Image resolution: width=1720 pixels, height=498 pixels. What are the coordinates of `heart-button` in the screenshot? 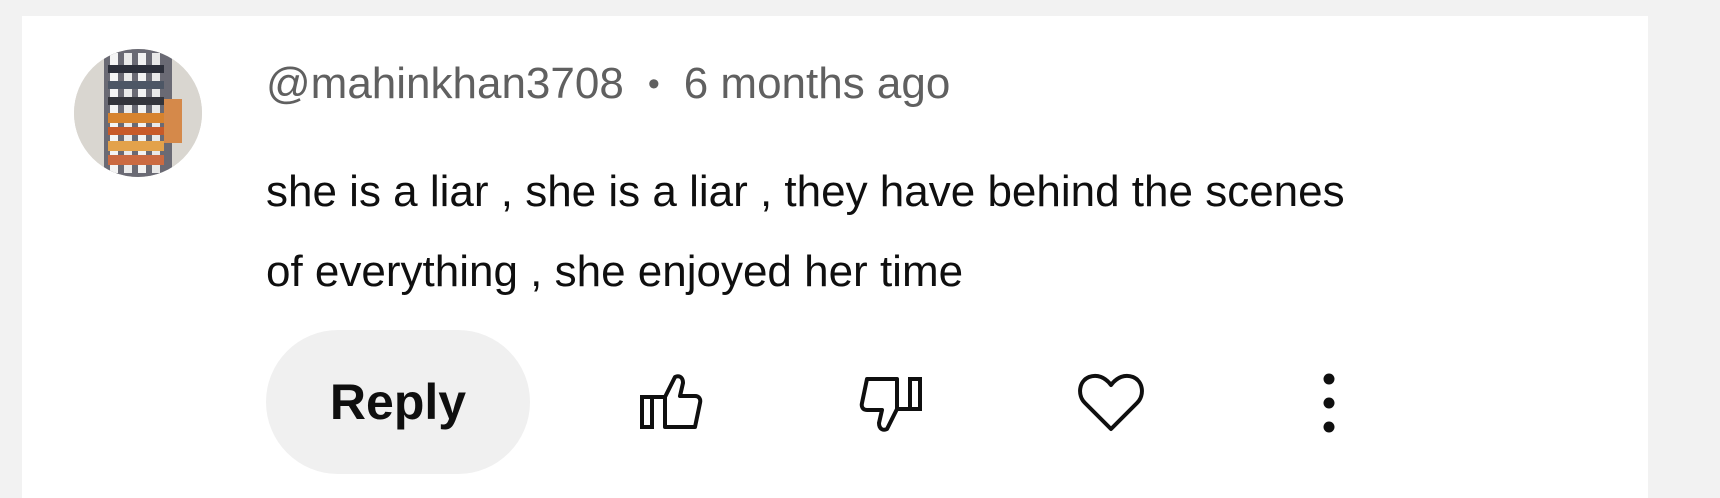 It's located at (1111, 403).